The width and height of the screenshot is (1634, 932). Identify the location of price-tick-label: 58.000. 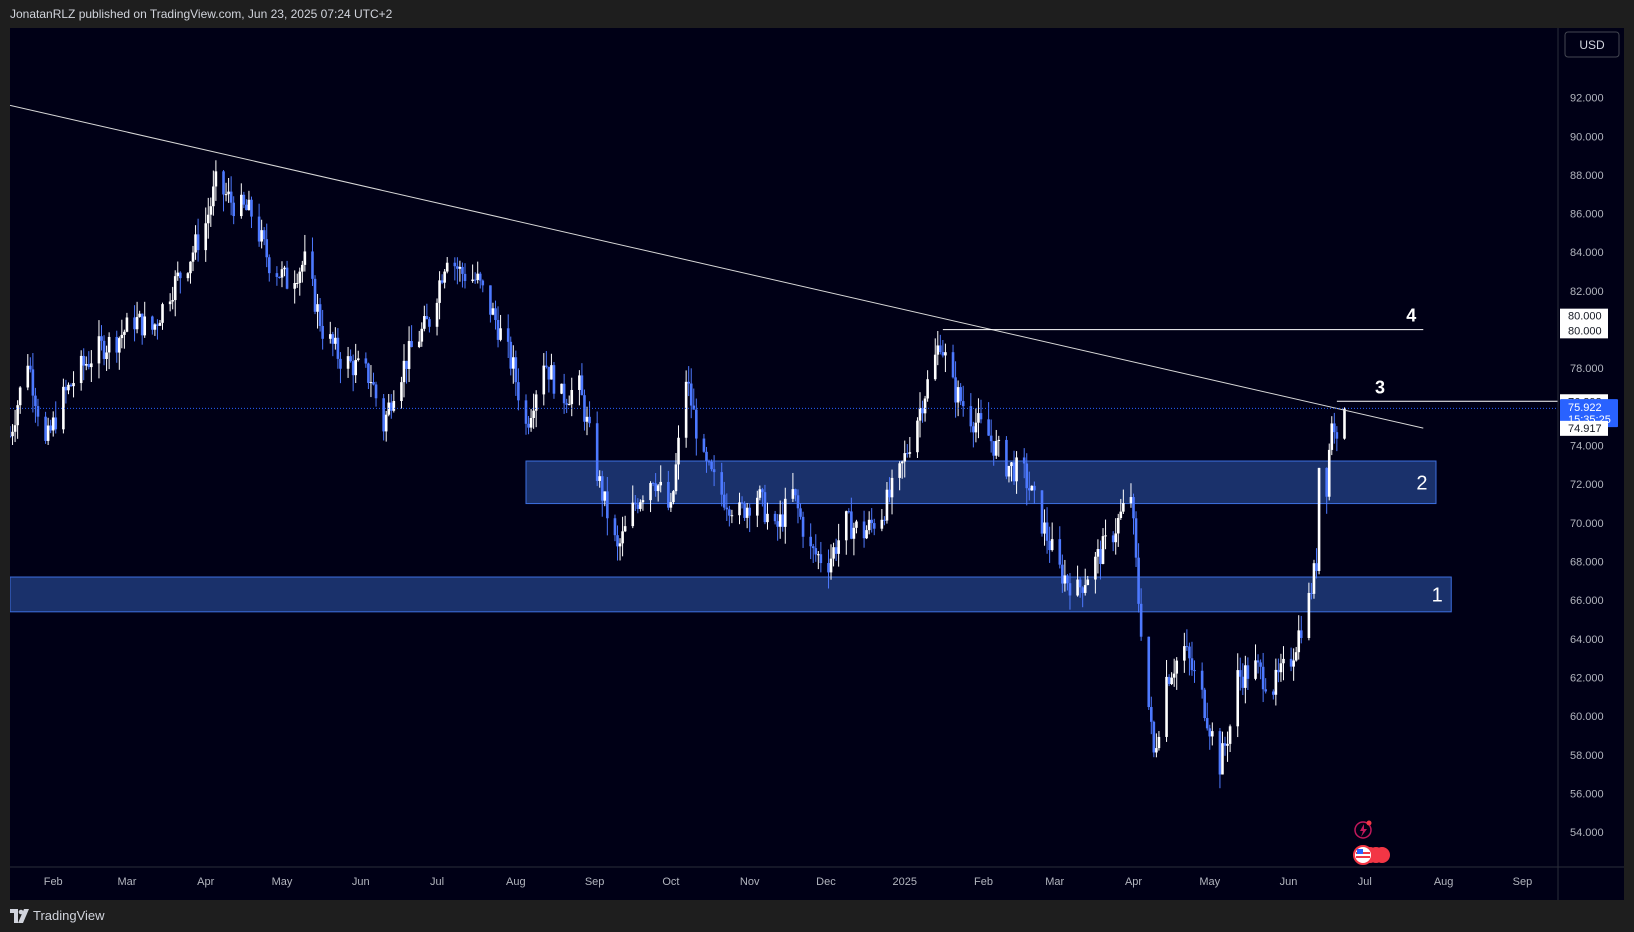
(1587, 756).